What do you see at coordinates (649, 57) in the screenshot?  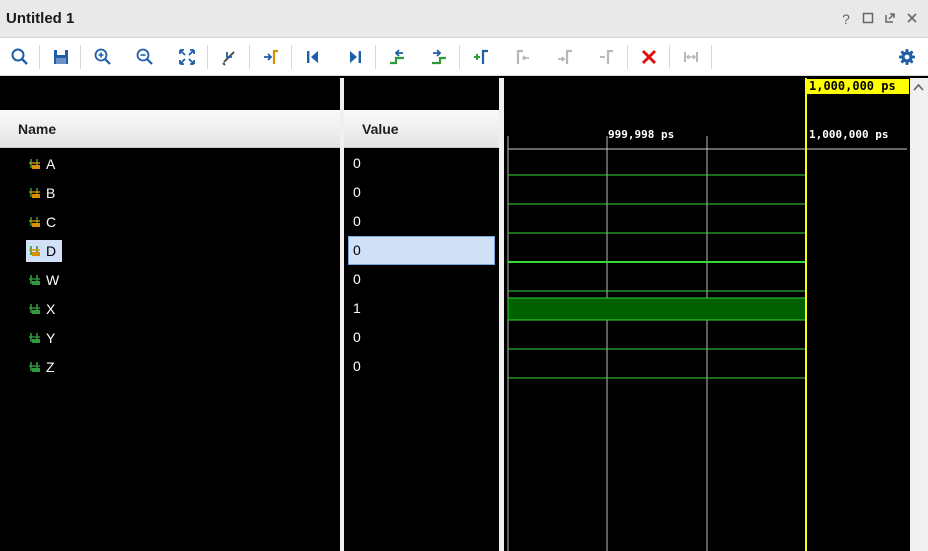 I see `delete-all-markers-icon` at bounding box center [649, 57].